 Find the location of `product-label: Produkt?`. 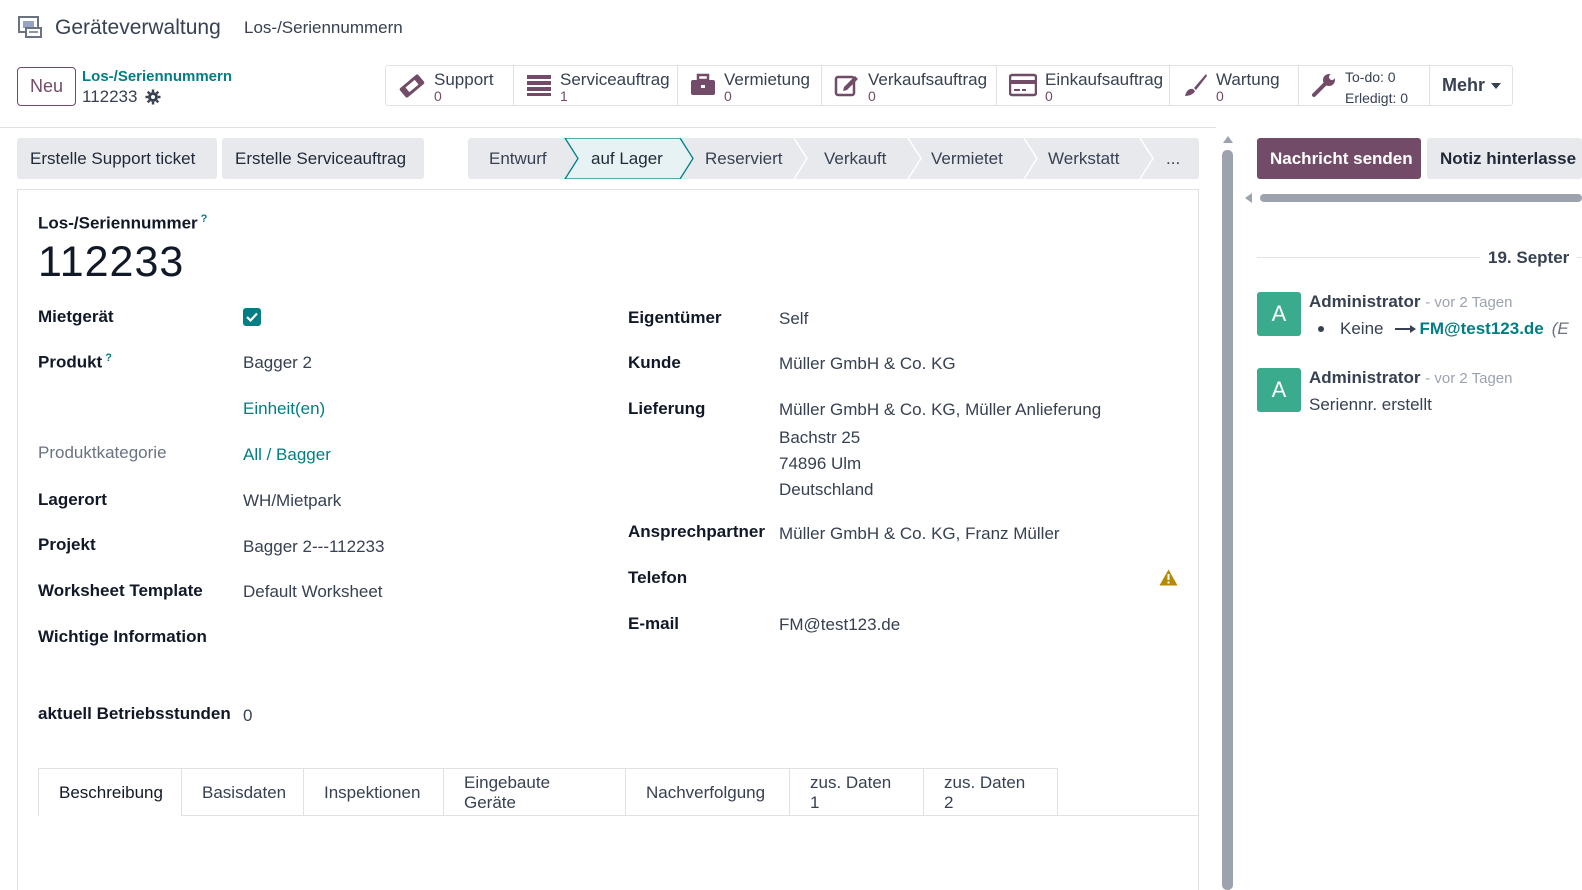

product-label: Produkt? is located at coordinates (75, 362).